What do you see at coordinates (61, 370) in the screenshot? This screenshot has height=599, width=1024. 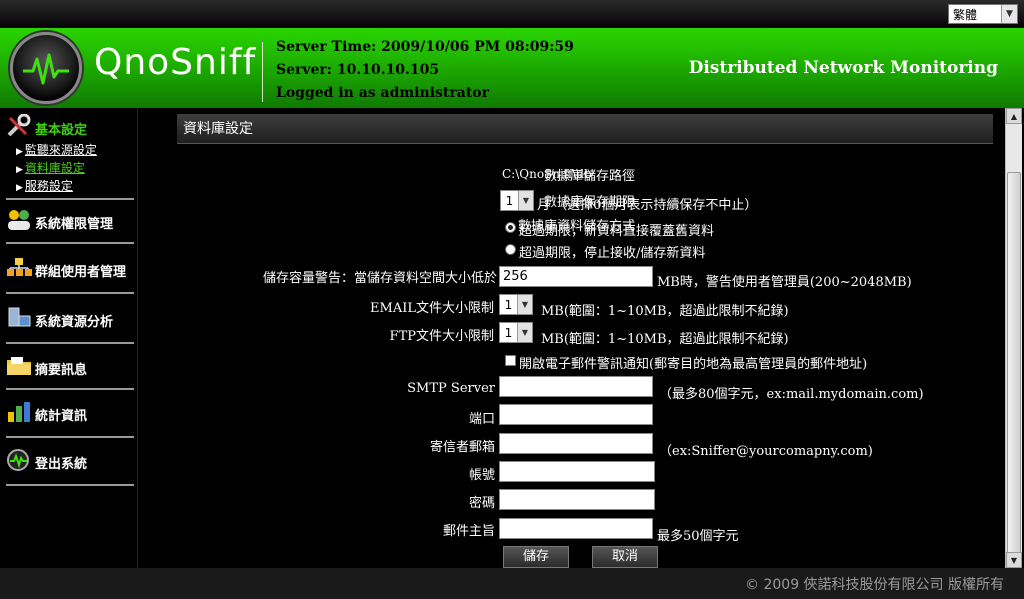 I see `sidebar-summary-label: 摘要訊息` at bounding box center [61, 370].